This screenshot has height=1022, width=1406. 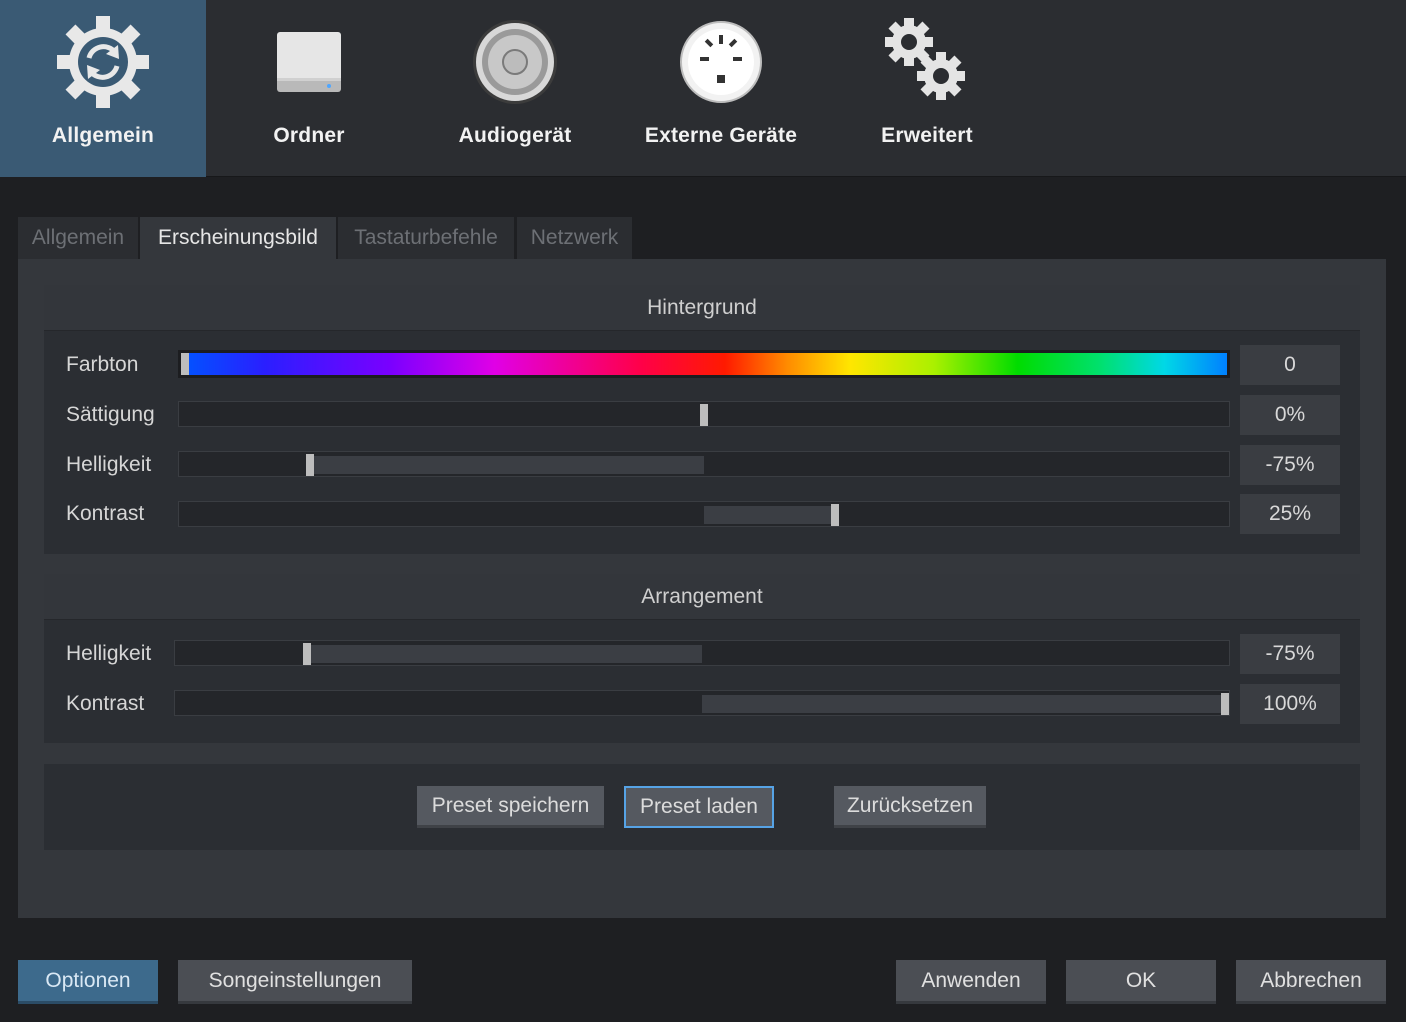 I want to click on drive-icon, so click(x=309, y=62).